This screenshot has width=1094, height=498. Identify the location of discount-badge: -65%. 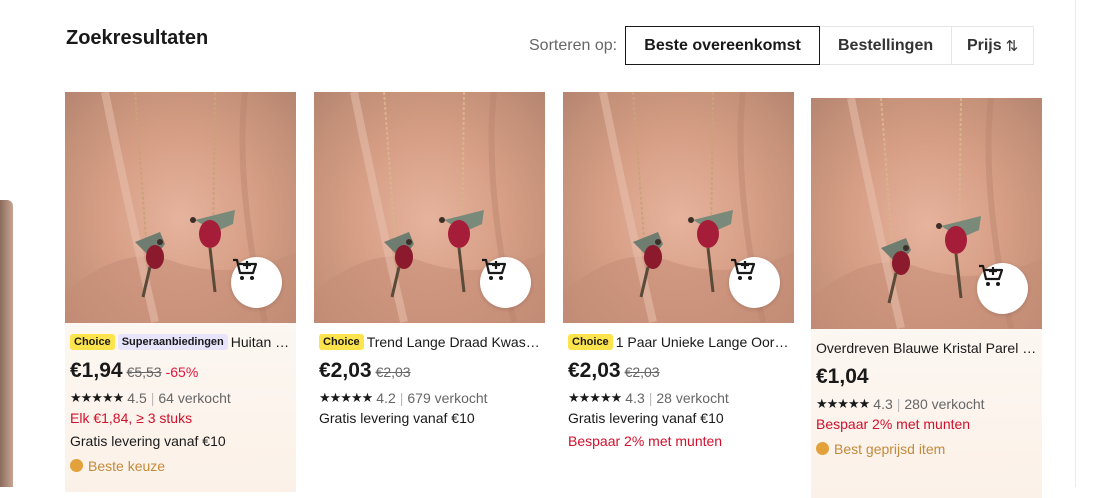
(182, 372).